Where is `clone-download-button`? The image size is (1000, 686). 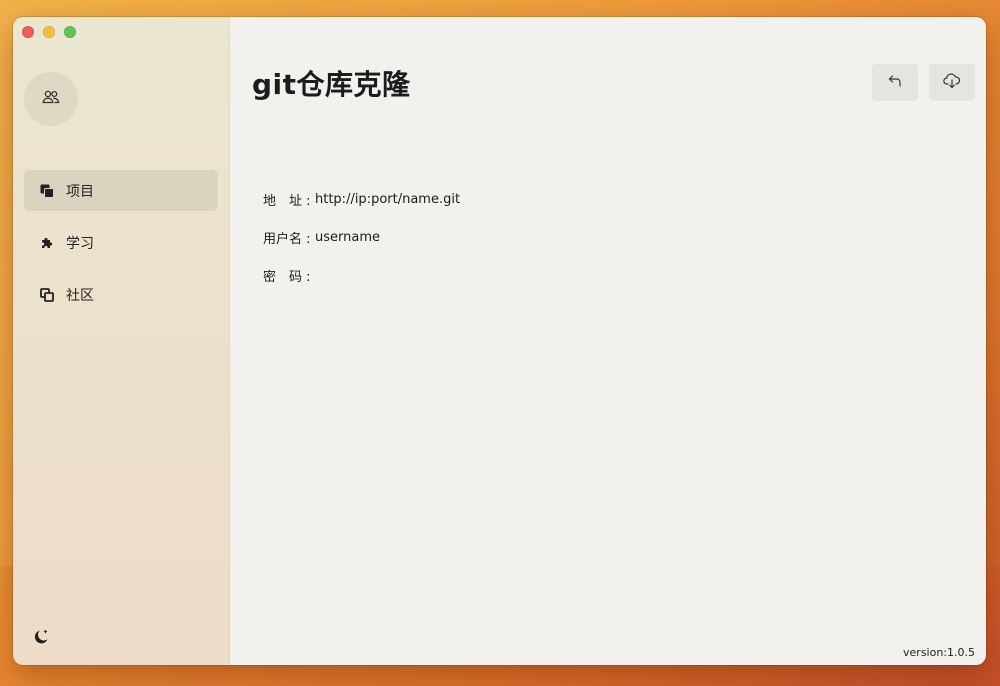 clone-download-button is located at coordinates (952, 82).